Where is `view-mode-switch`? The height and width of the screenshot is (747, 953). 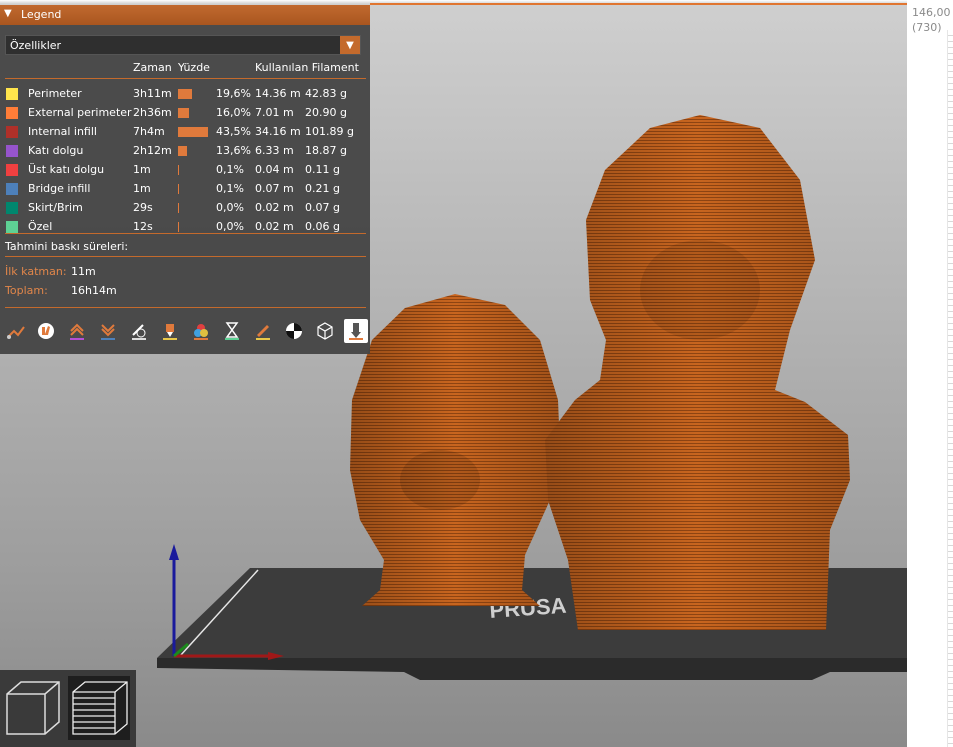
view-mode-switch is located at coordinates (68, 708).